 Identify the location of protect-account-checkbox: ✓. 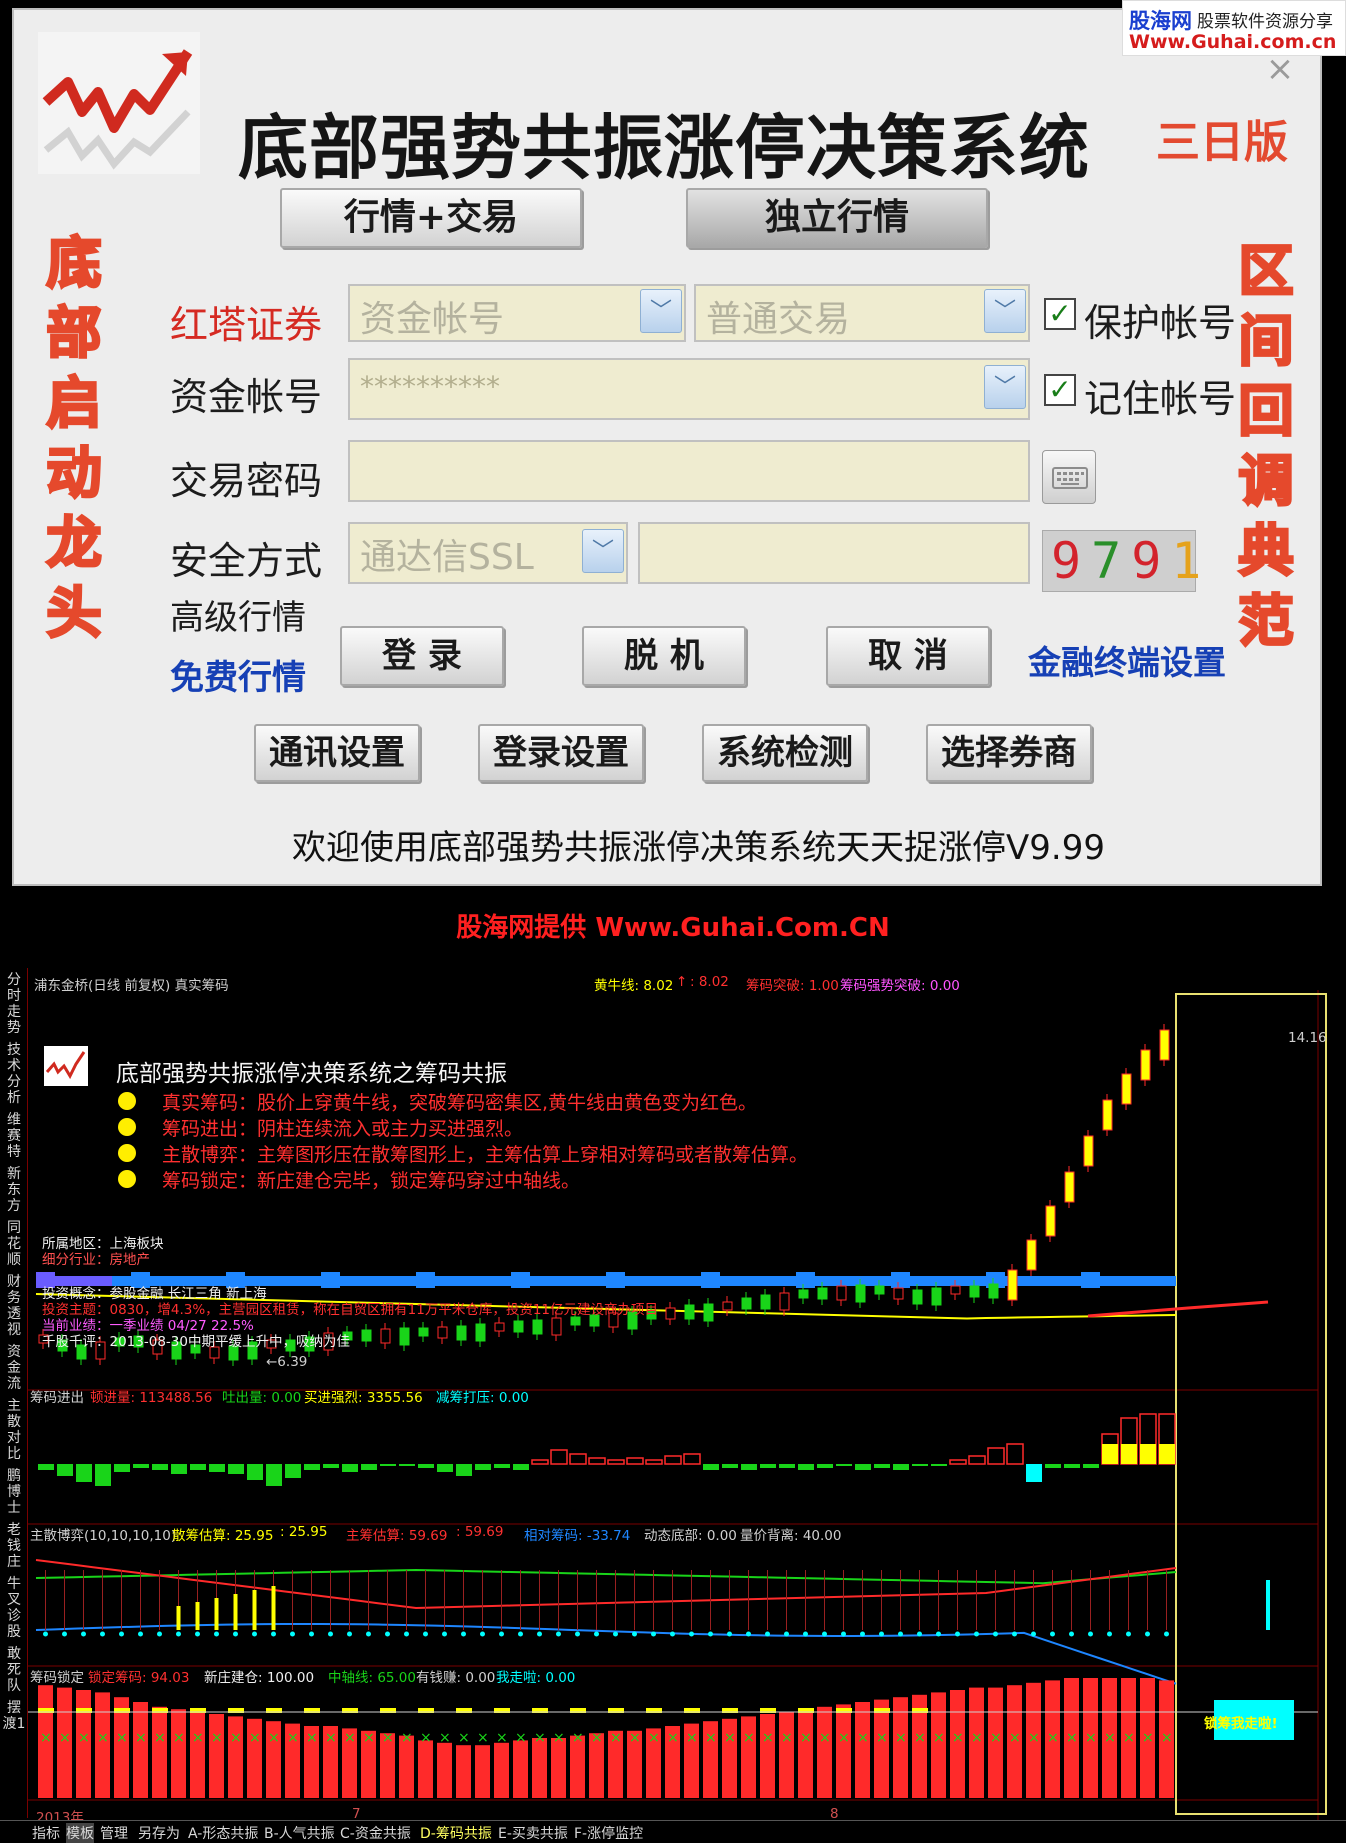
(1060, 314).